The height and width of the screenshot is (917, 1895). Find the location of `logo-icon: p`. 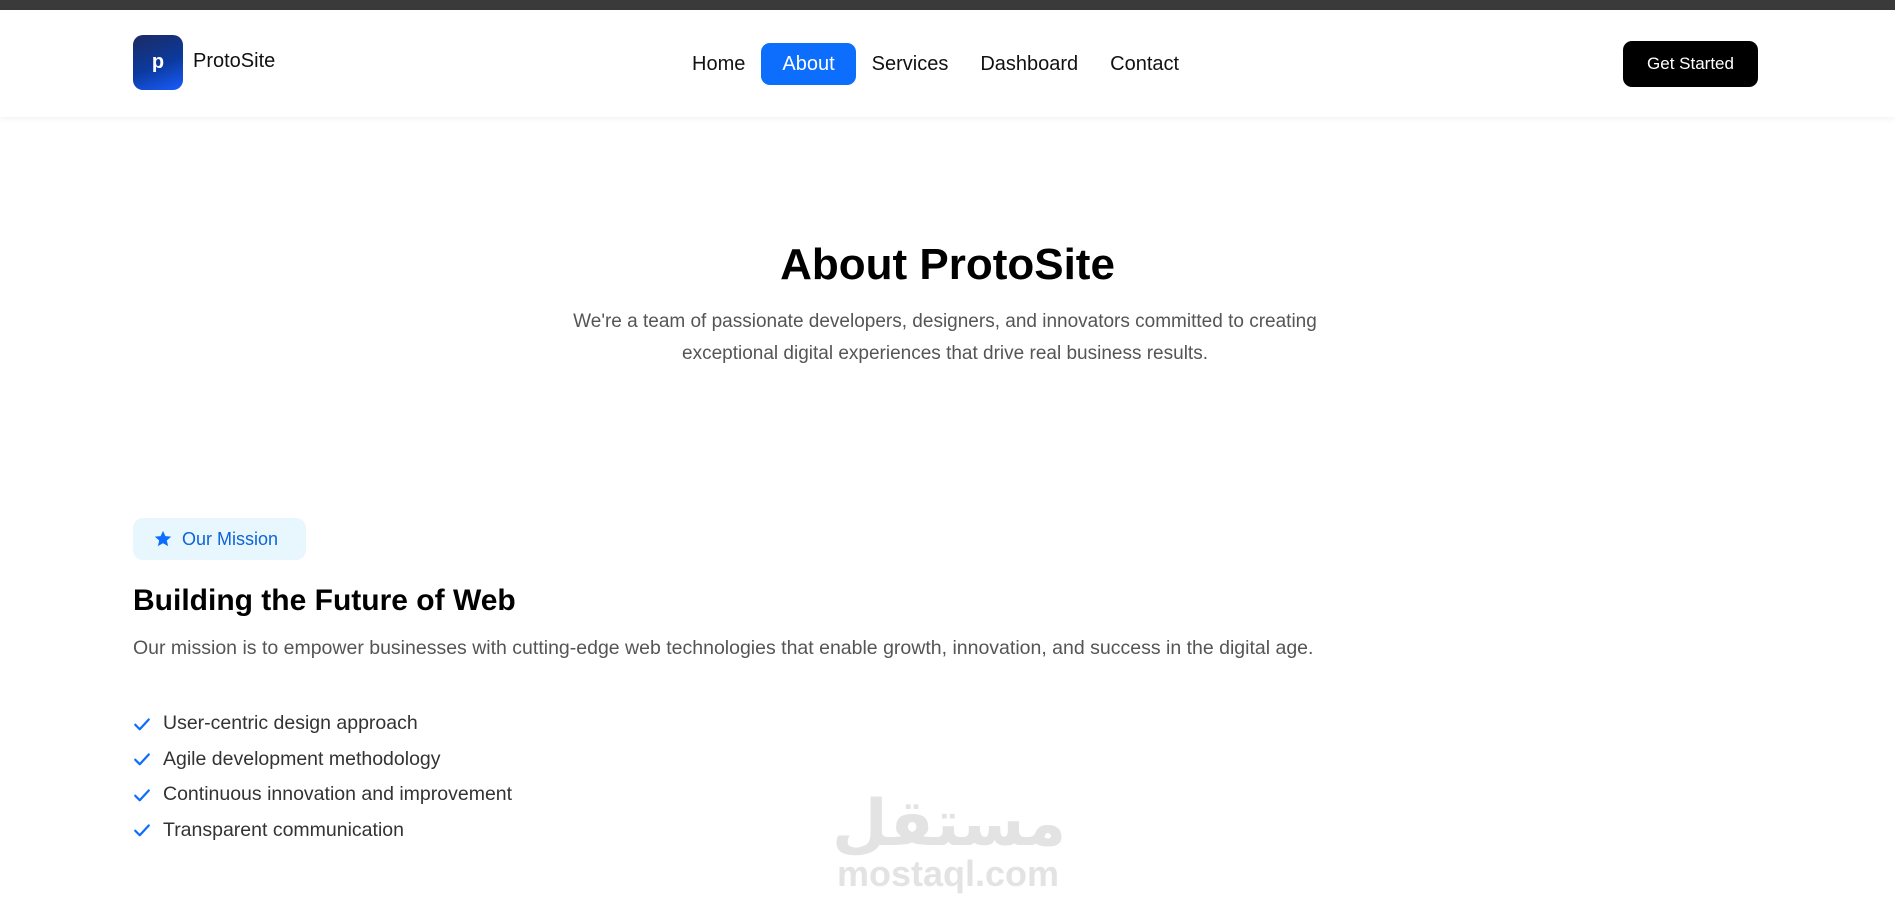

logo-icon: p is located at coordinates (158, 62).